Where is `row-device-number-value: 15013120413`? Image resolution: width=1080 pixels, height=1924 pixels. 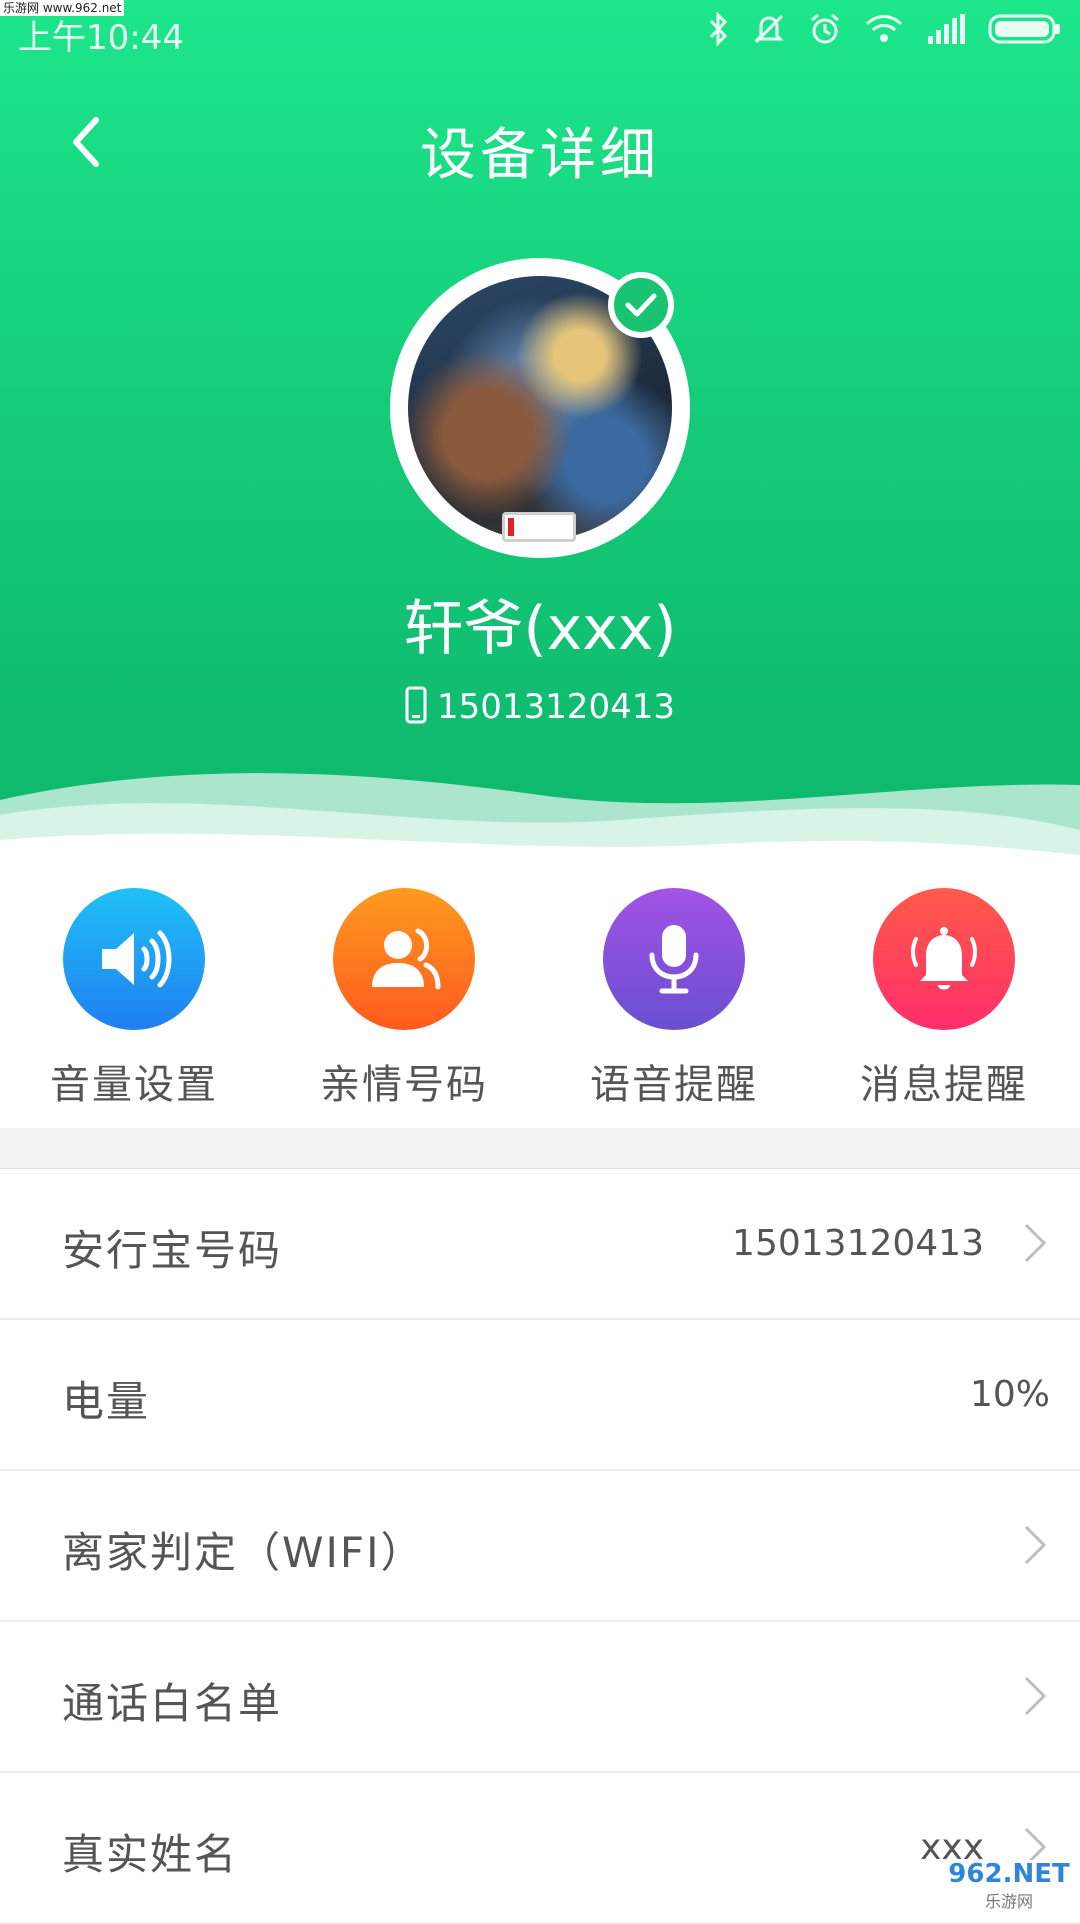 row-device-number-value: 15013120413 is located at coordinates (858, 1243).